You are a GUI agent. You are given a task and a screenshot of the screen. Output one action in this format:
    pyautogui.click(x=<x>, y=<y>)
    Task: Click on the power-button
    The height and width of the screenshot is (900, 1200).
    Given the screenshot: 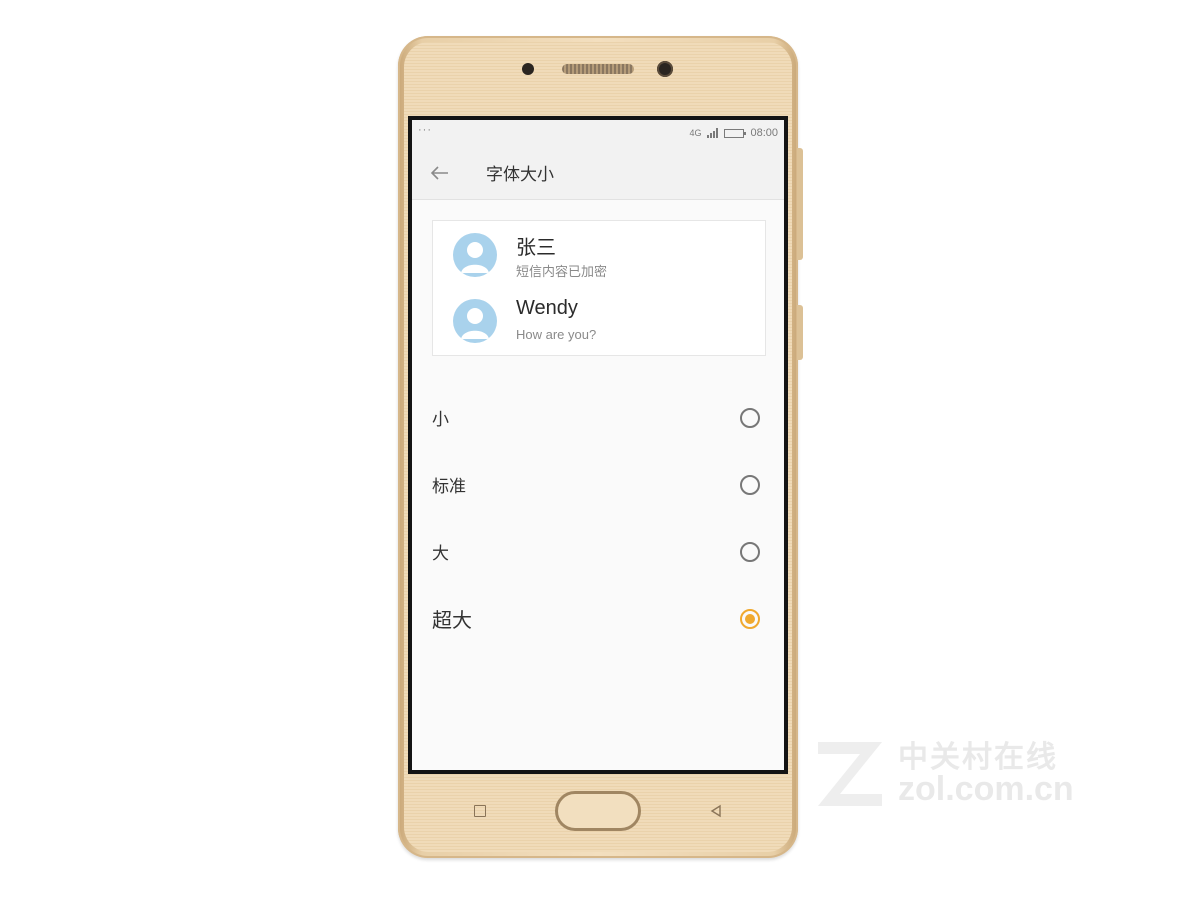 What is the action you would take?
    pyautogui.click(x=800, y=332)
    